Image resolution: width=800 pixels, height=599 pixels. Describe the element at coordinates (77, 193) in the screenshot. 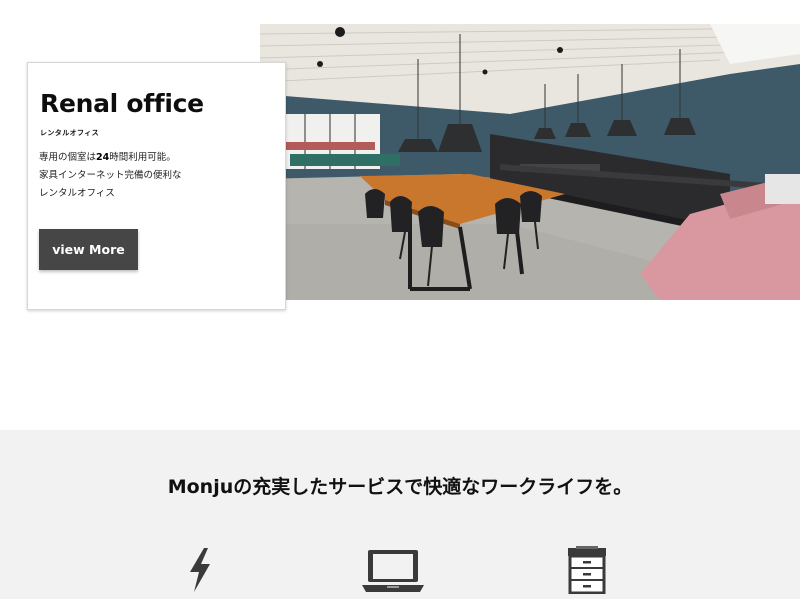

I see `description-line-3: レンタルオフィス` at that location.